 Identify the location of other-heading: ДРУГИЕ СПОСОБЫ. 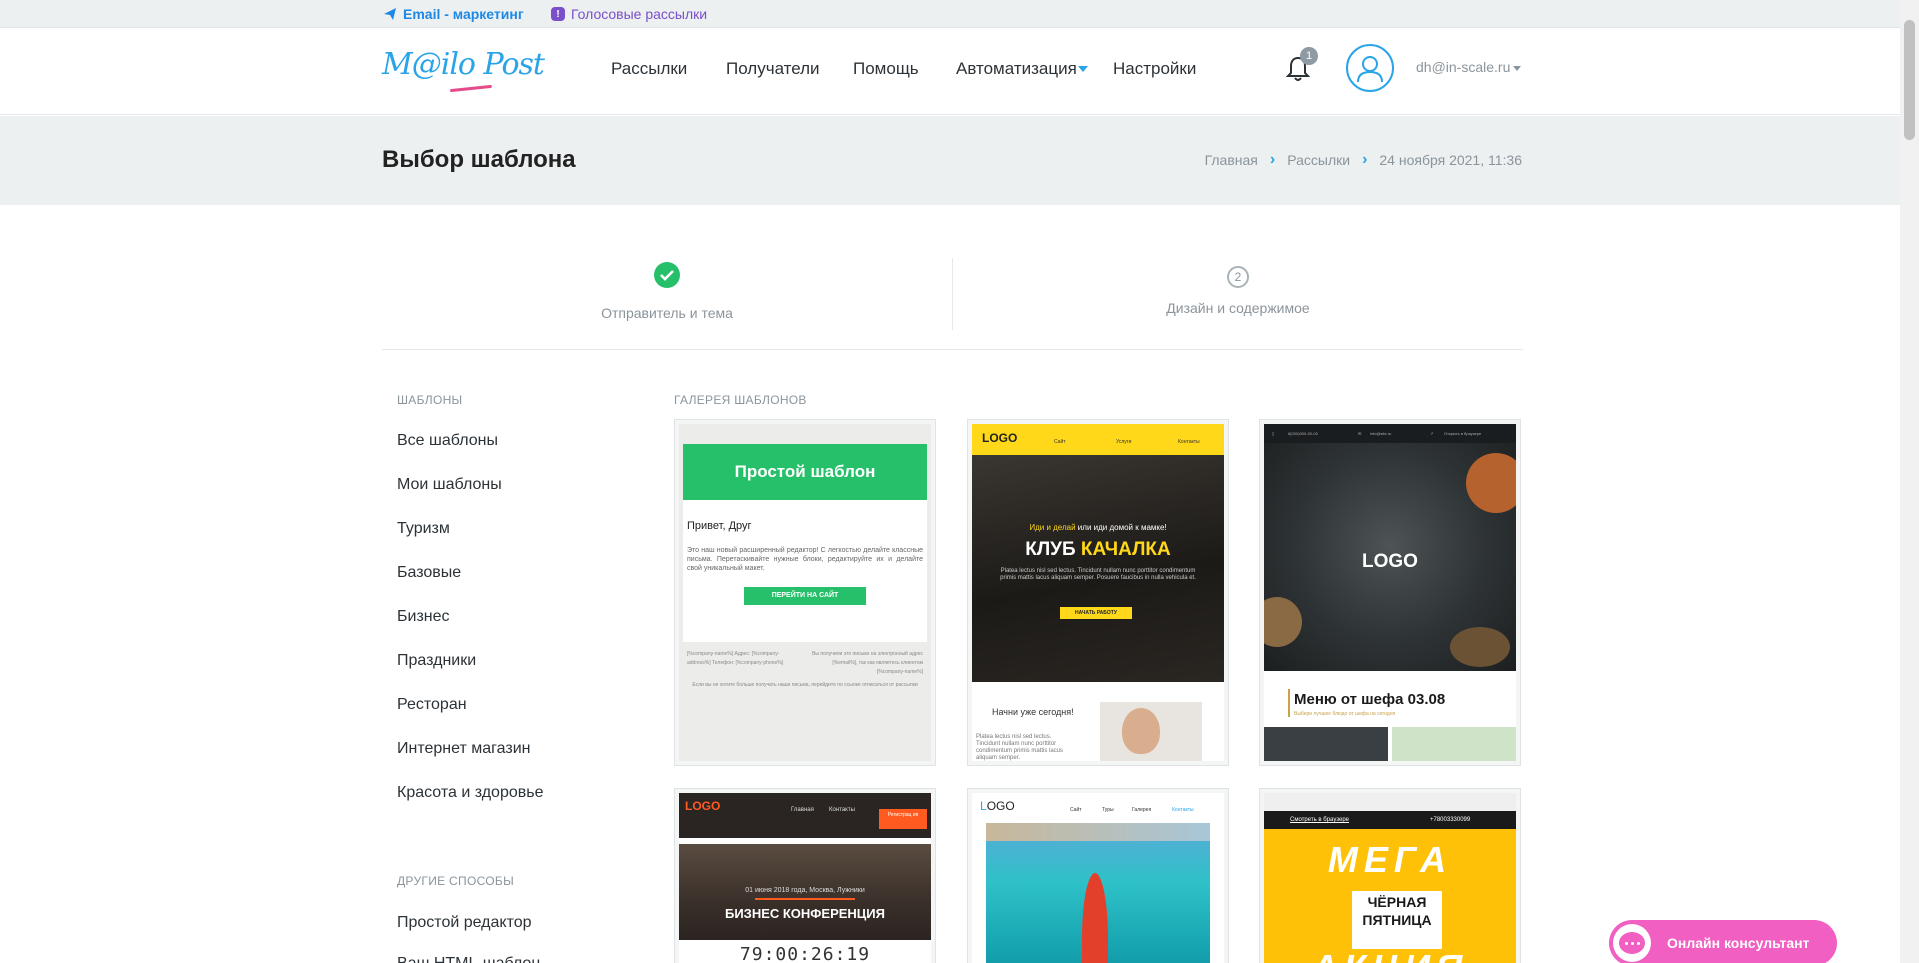
(456, 881).